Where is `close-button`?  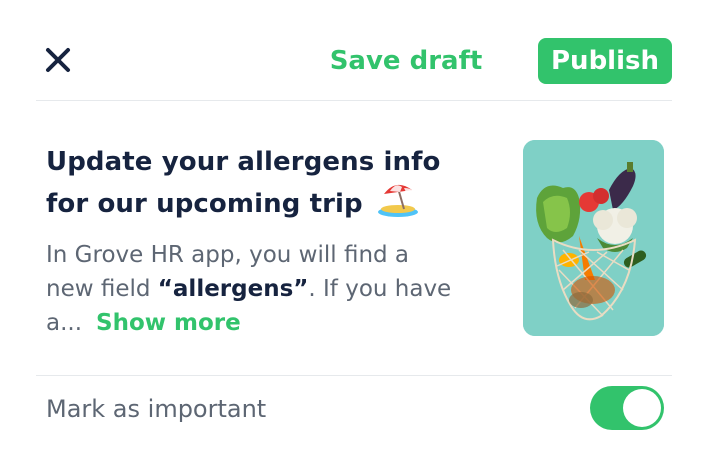
close-button is located at coordinates (58, 60).